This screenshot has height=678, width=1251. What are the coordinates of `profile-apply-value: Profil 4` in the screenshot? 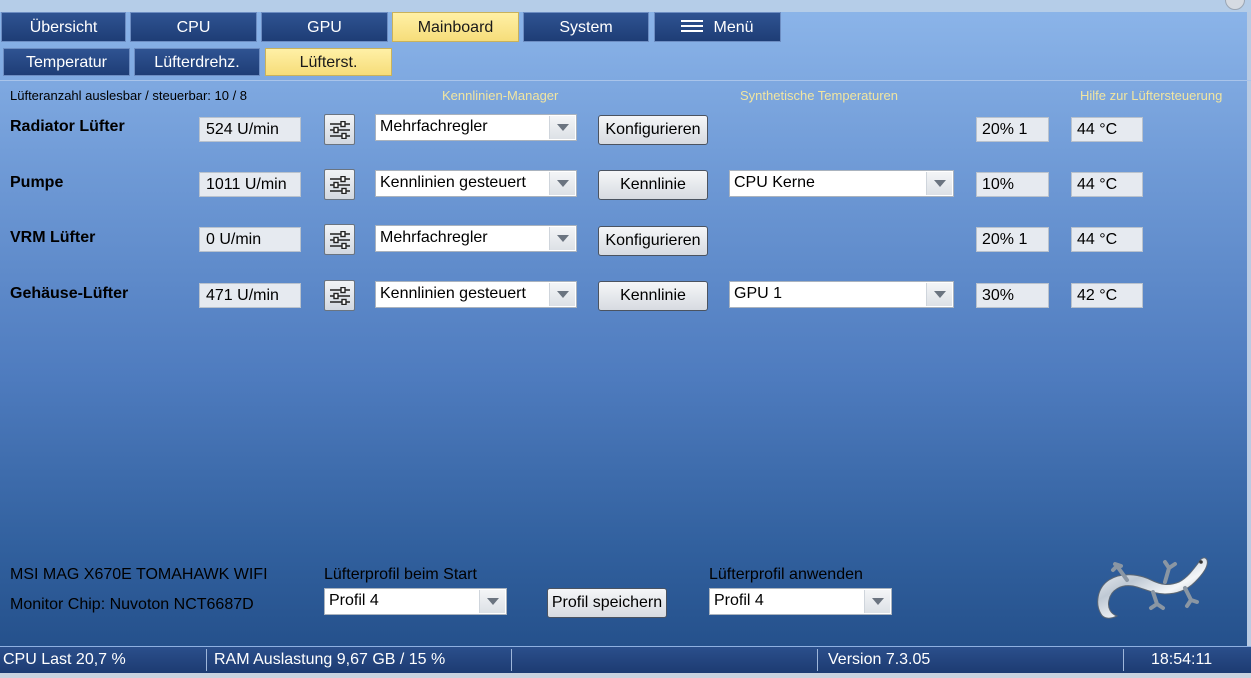 It's located at (739, 600).